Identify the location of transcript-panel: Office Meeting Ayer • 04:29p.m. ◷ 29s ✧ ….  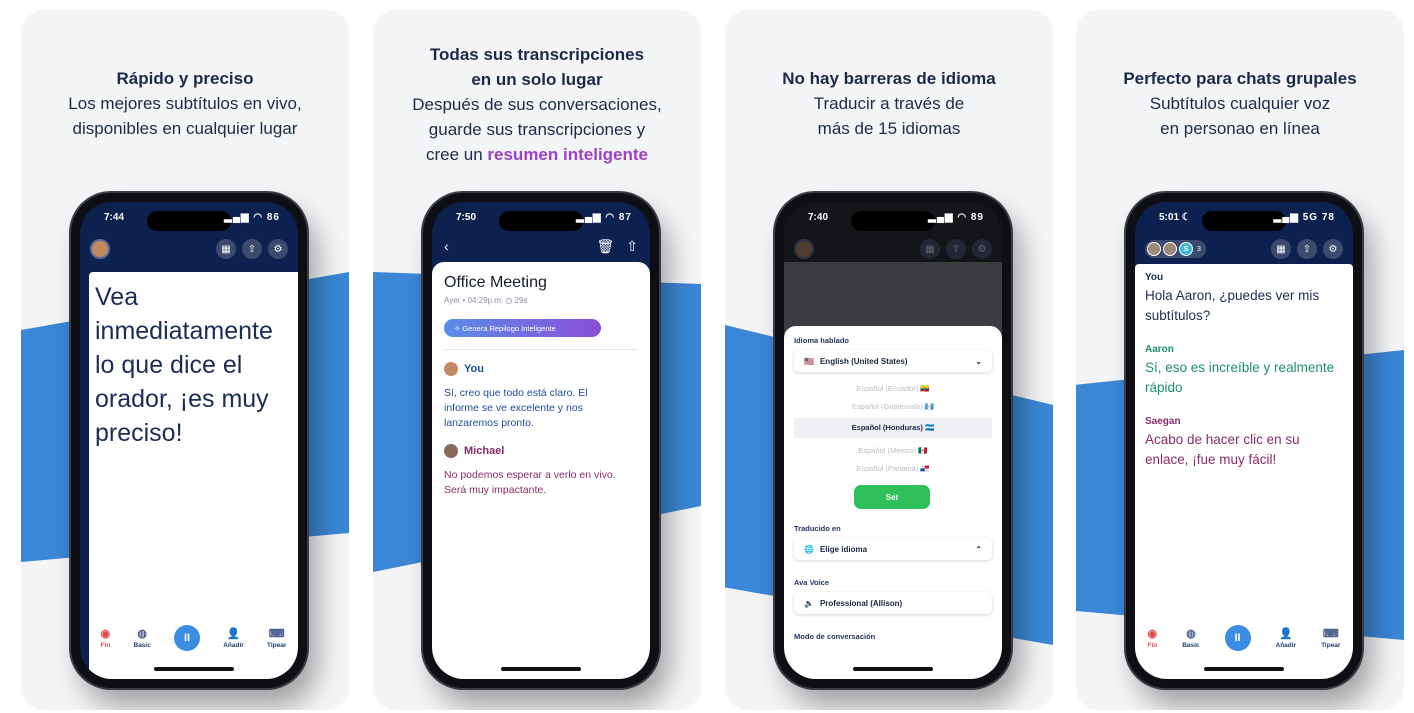
(541, 470).